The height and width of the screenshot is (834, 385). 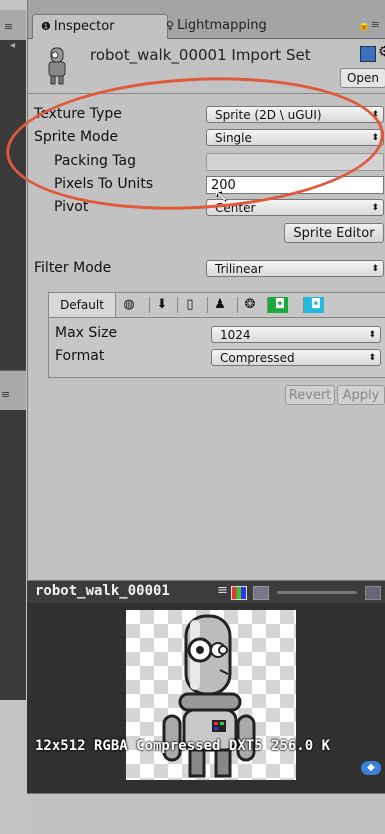 I want to click on filter-mode-row: Filter Mode Trilinear ⬍, so click(x=206, y=269).